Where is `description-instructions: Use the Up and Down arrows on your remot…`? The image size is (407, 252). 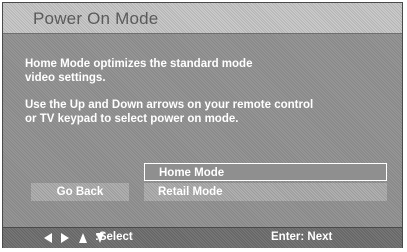 description-instructions: Use the Up and Down arrows on your remot… is located at coordinates (169, 112).